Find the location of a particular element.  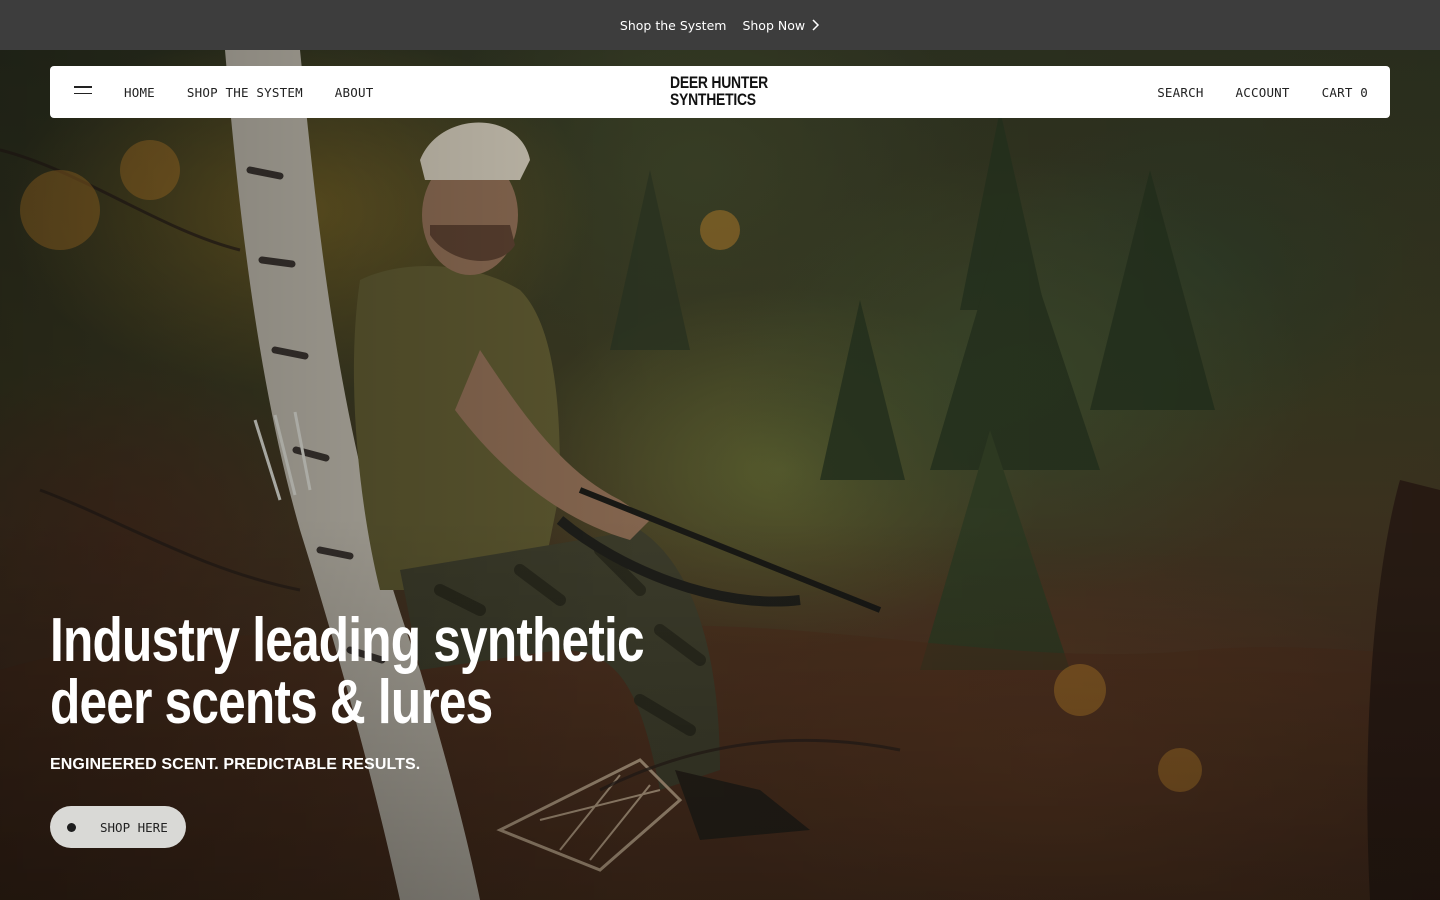

dot-icon is located at coordinates (71, 827).